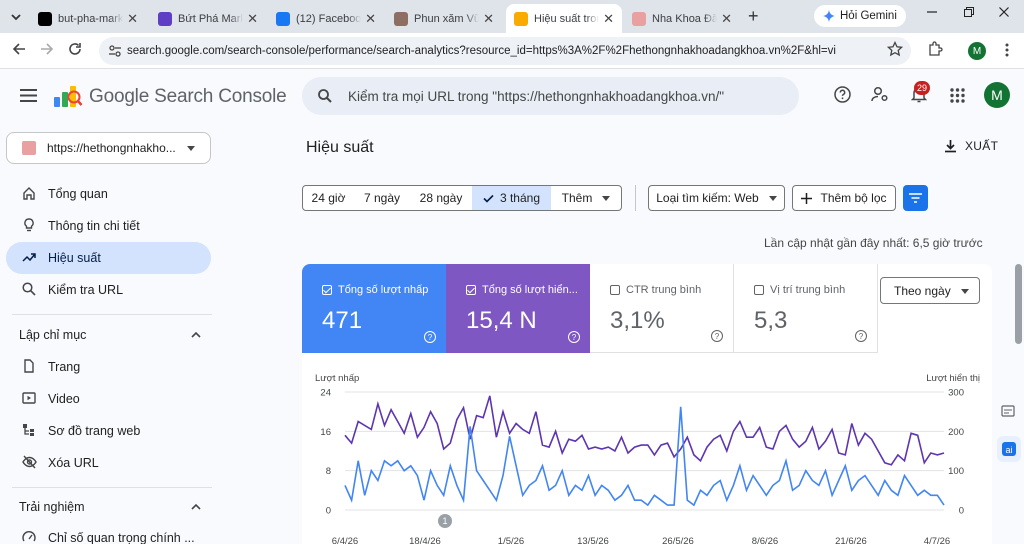  I want to click on section-experience: Trải nghiệm, so click(52, 507).